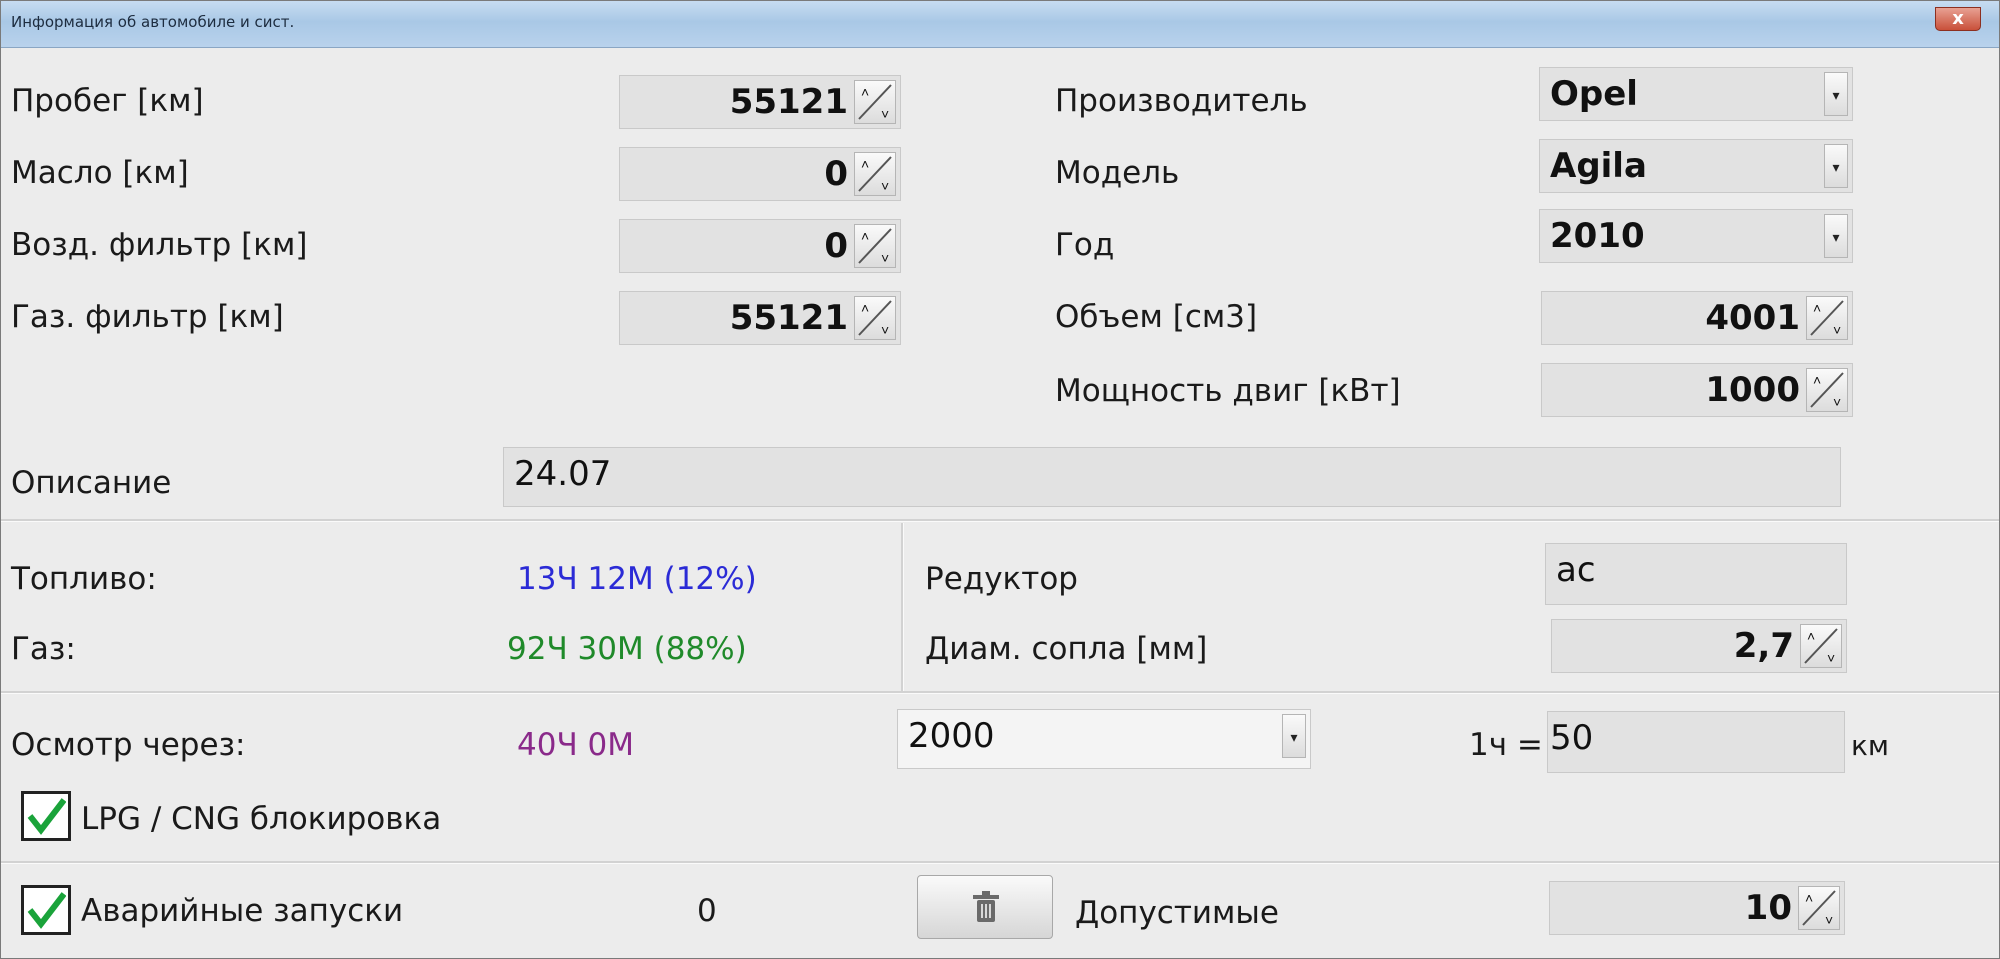 This screenshot has height=959, width=2000. Describe the element at coordinates (760, 246) in the screenshot. I see `air-filter-field: 0 ˄ ˅` at that location.